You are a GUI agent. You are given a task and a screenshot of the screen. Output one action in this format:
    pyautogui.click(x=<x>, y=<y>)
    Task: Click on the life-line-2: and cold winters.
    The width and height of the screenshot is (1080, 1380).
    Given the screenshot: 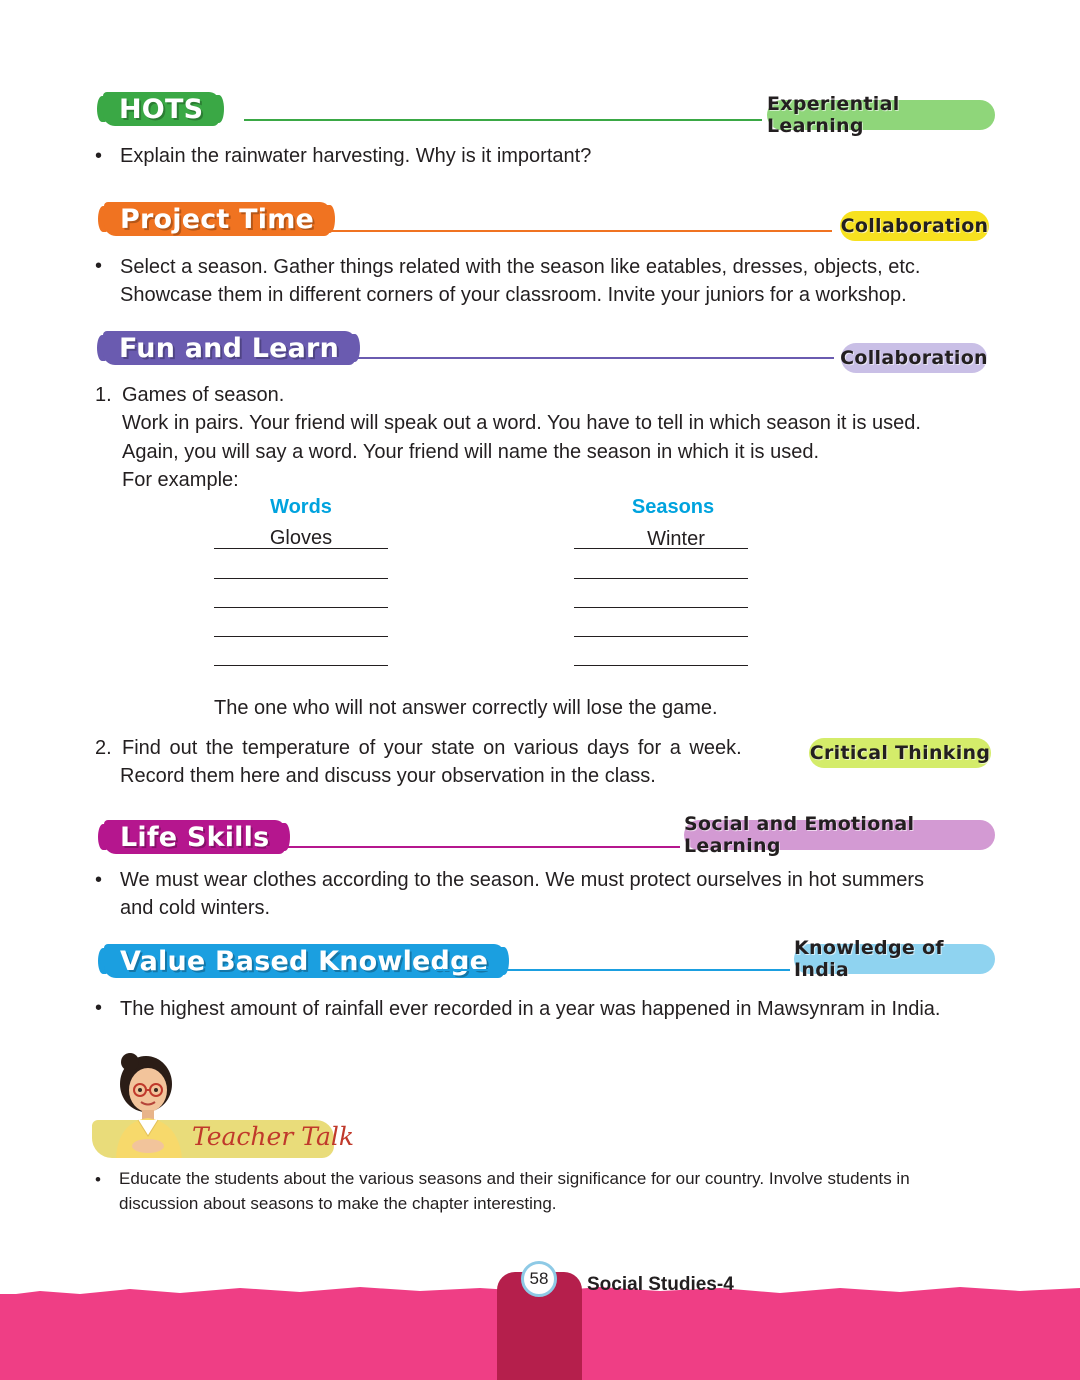 What is the action you would take?
    pyautogui.click(x=195, y=908)
    